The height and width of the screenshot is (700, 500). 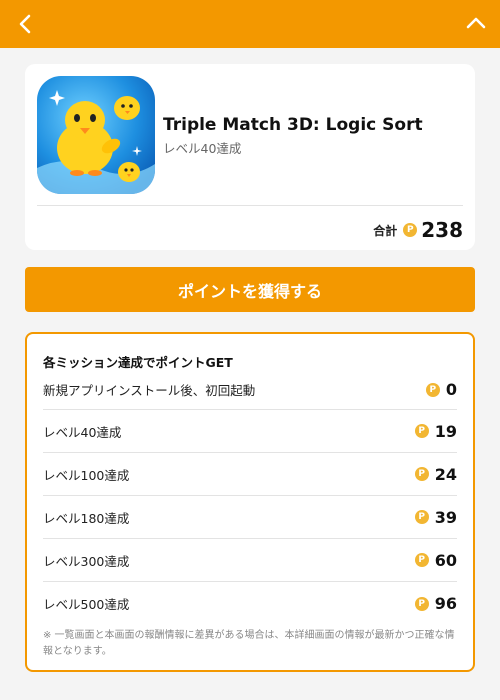 I want to click on mission-label: レベル40達成, so click(x=82, y=432).